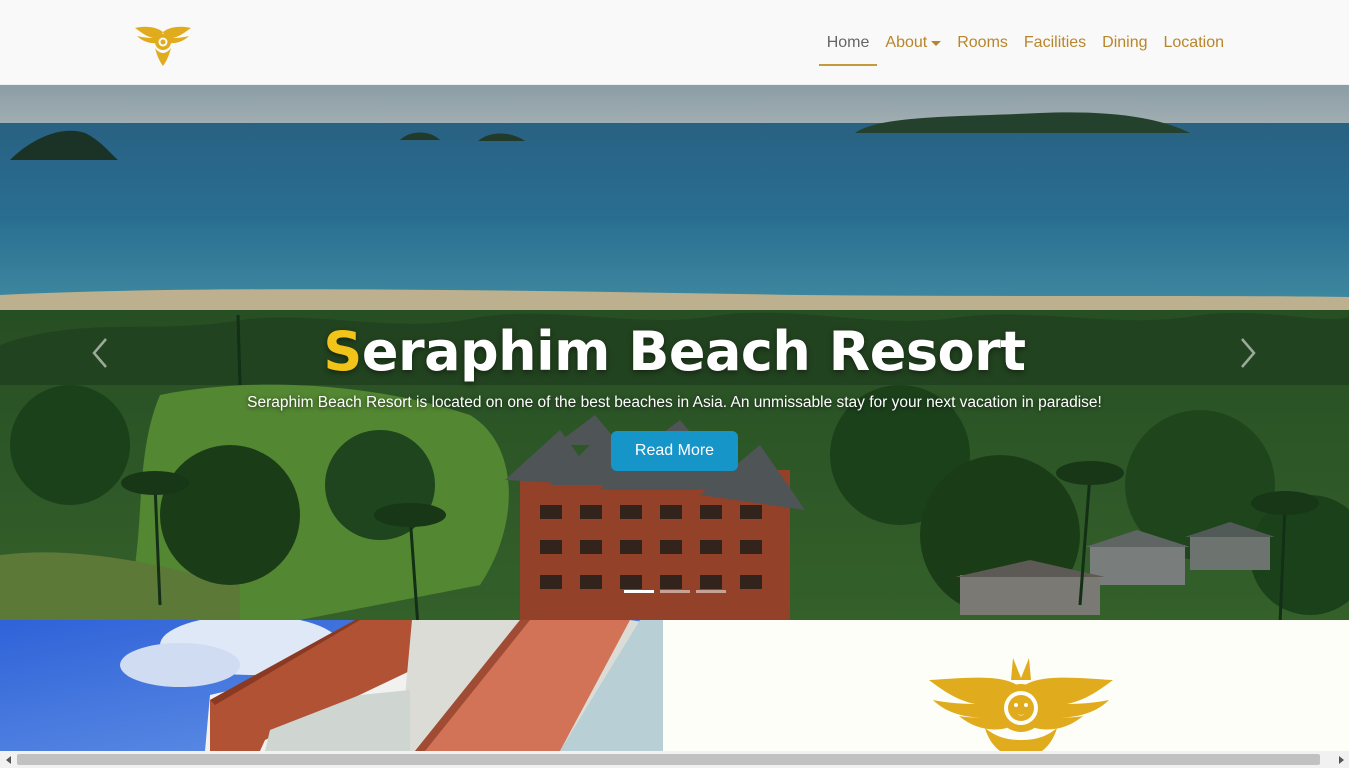 This screenshot has height=768, width=1349. I want to click on nav-rooms-label: Rooms, so click(982, 42).